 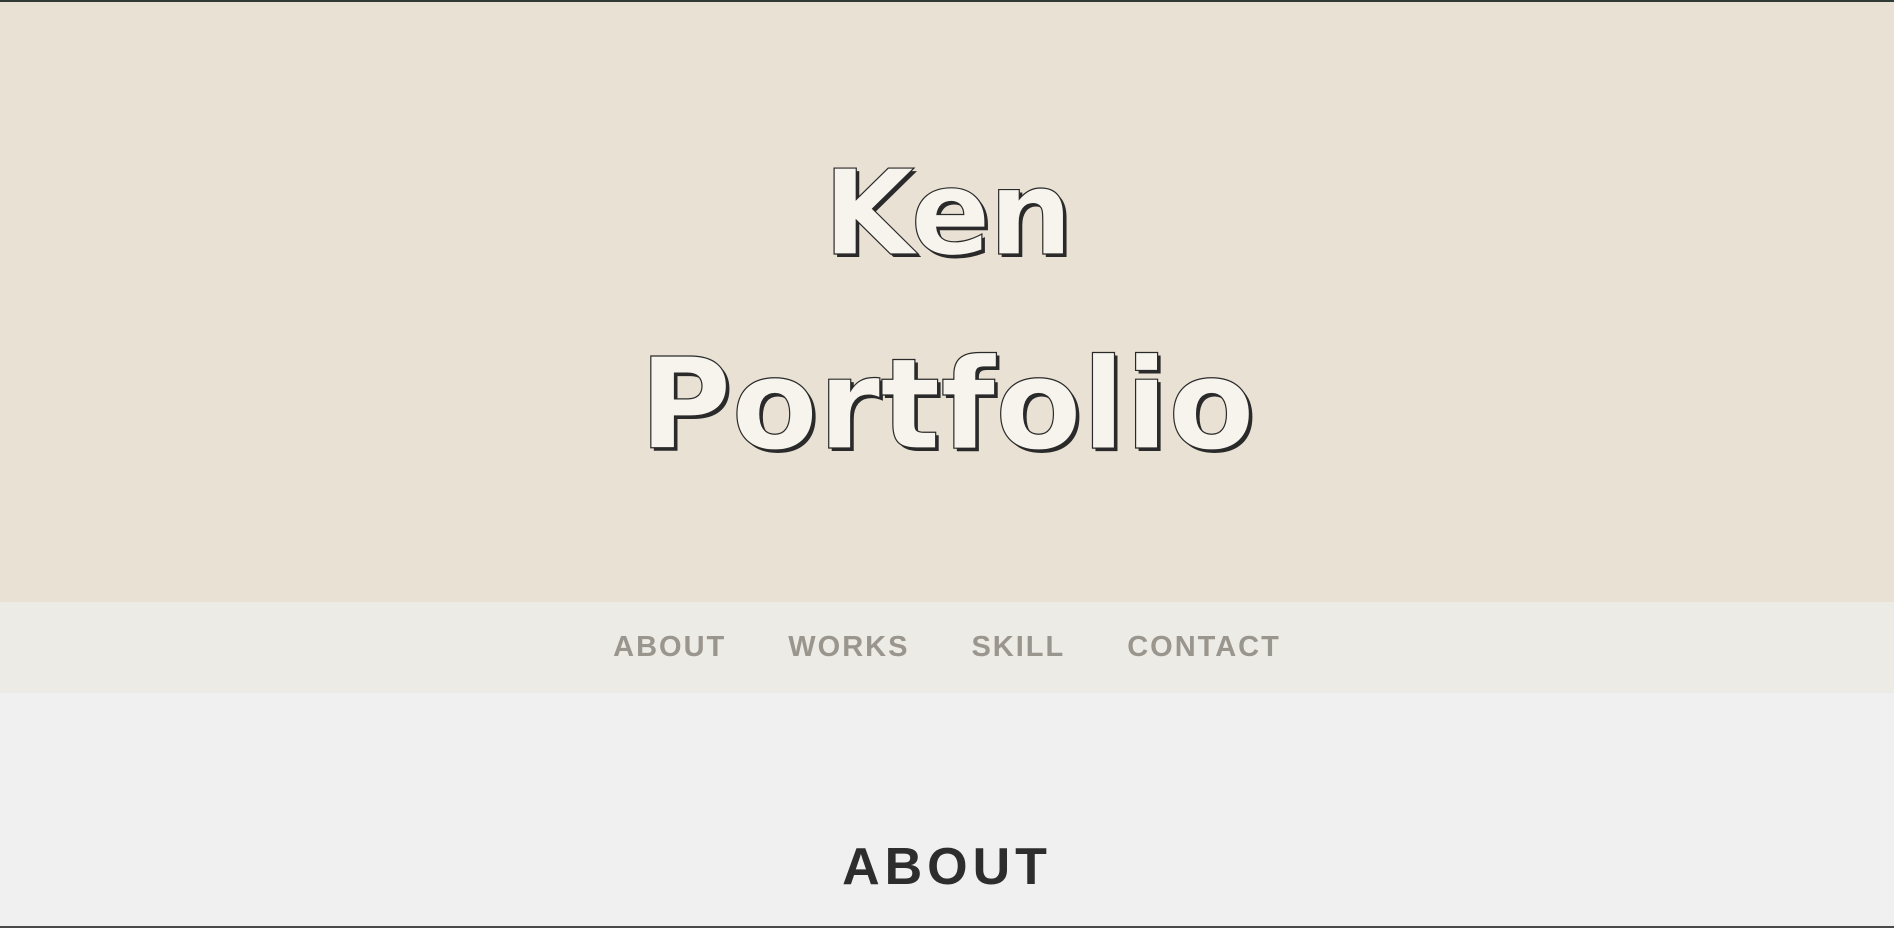 I want to click on nav-list: ABOUT WORKS SKILL CONTACT, so click(x=947, y=647).